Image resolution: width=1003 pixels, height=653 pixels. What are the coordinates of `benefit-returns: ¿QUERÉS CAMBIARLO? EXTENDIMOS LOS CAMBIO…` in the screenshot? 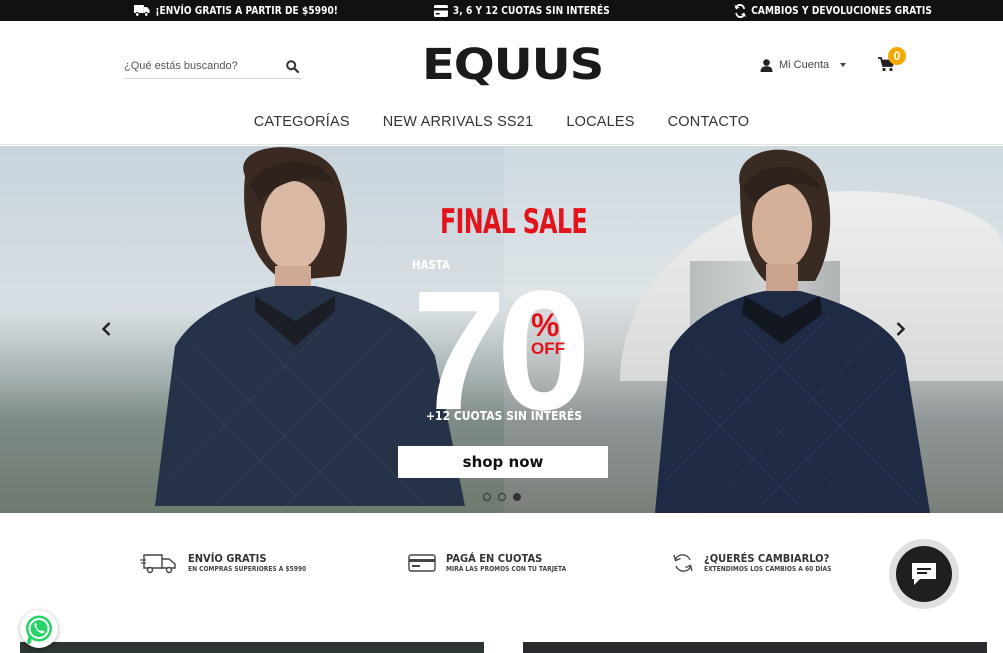 It's located at (763, 563).